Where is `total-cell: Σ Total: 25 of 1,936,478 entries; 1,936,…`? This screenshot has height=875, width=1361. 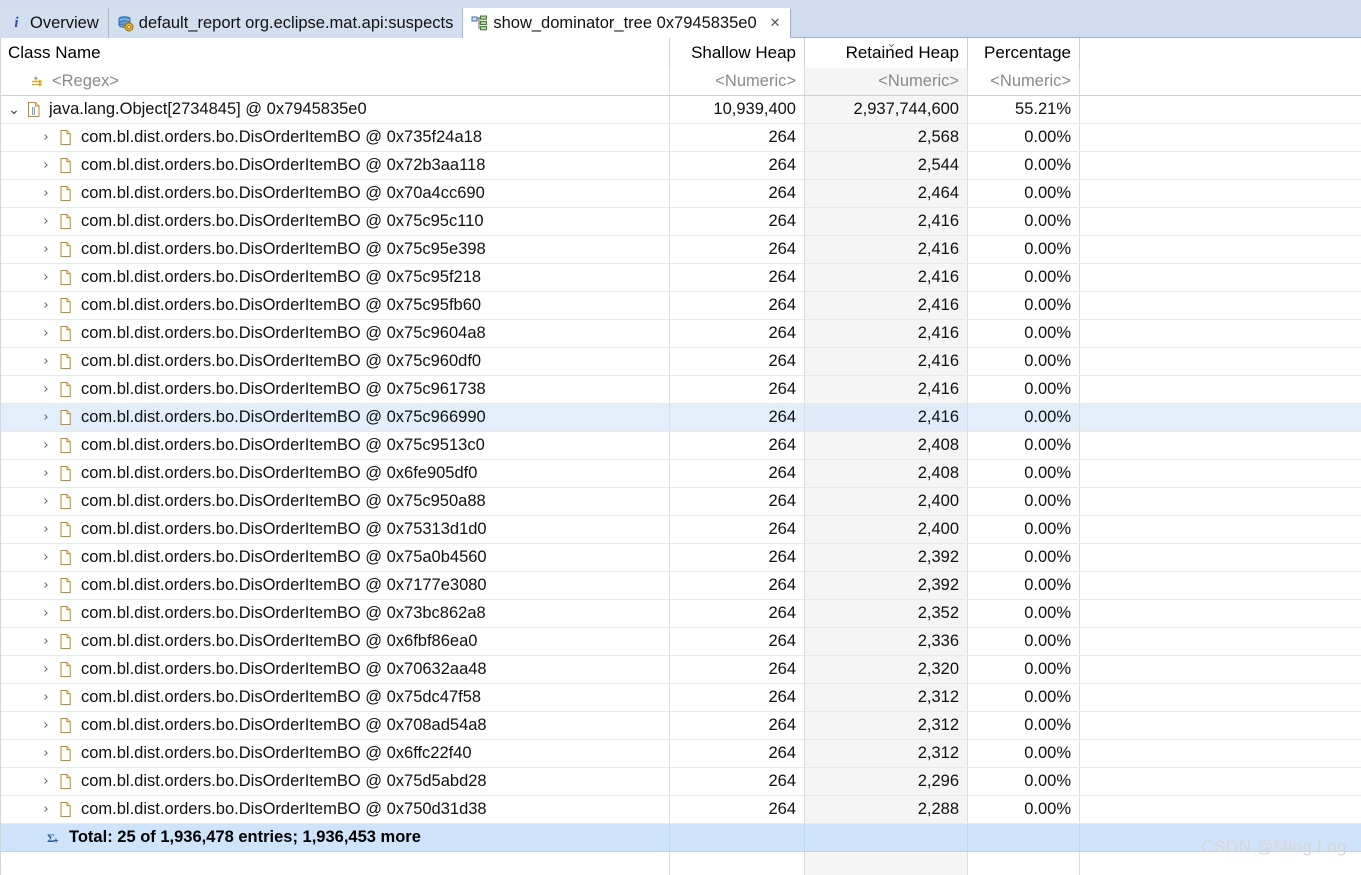 total-cell: Σ Total: 25 of 1,936,478 entries; 1,936,… is located at coordinates (335, 837).